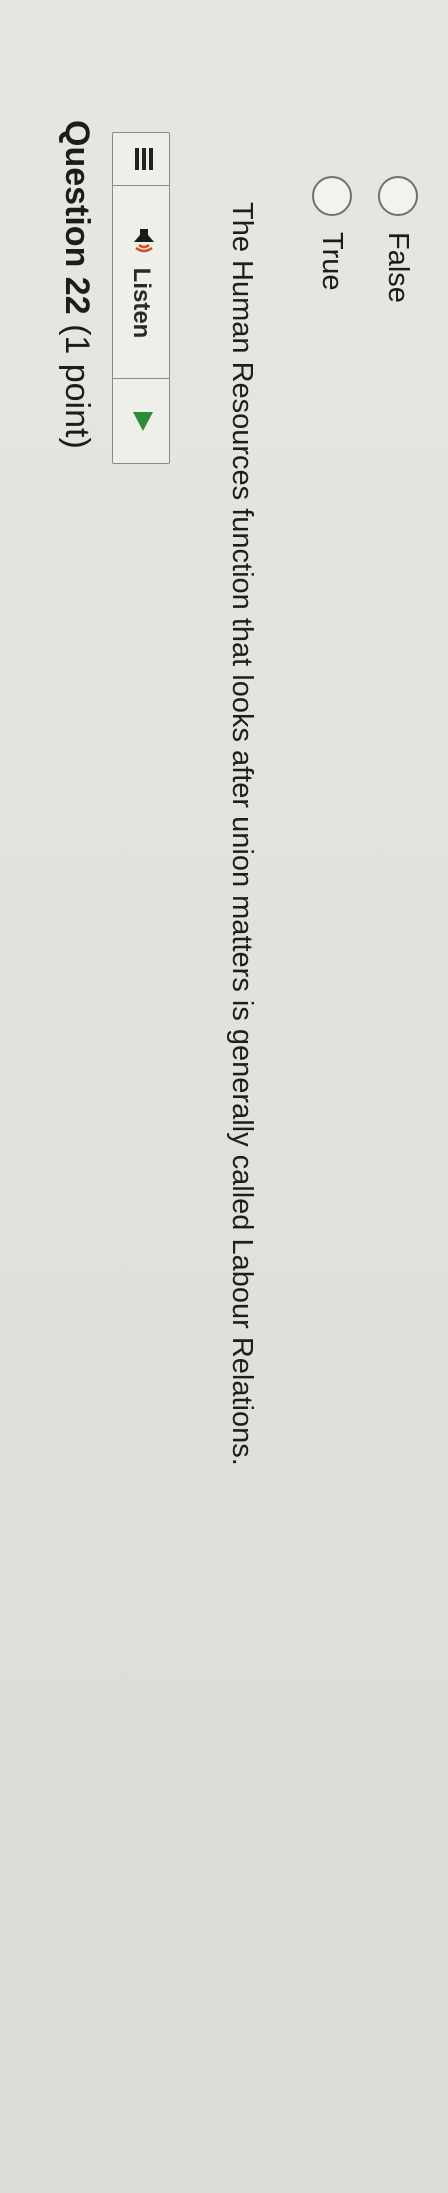  I want to click on toolbar-handle, so click(141, 159).